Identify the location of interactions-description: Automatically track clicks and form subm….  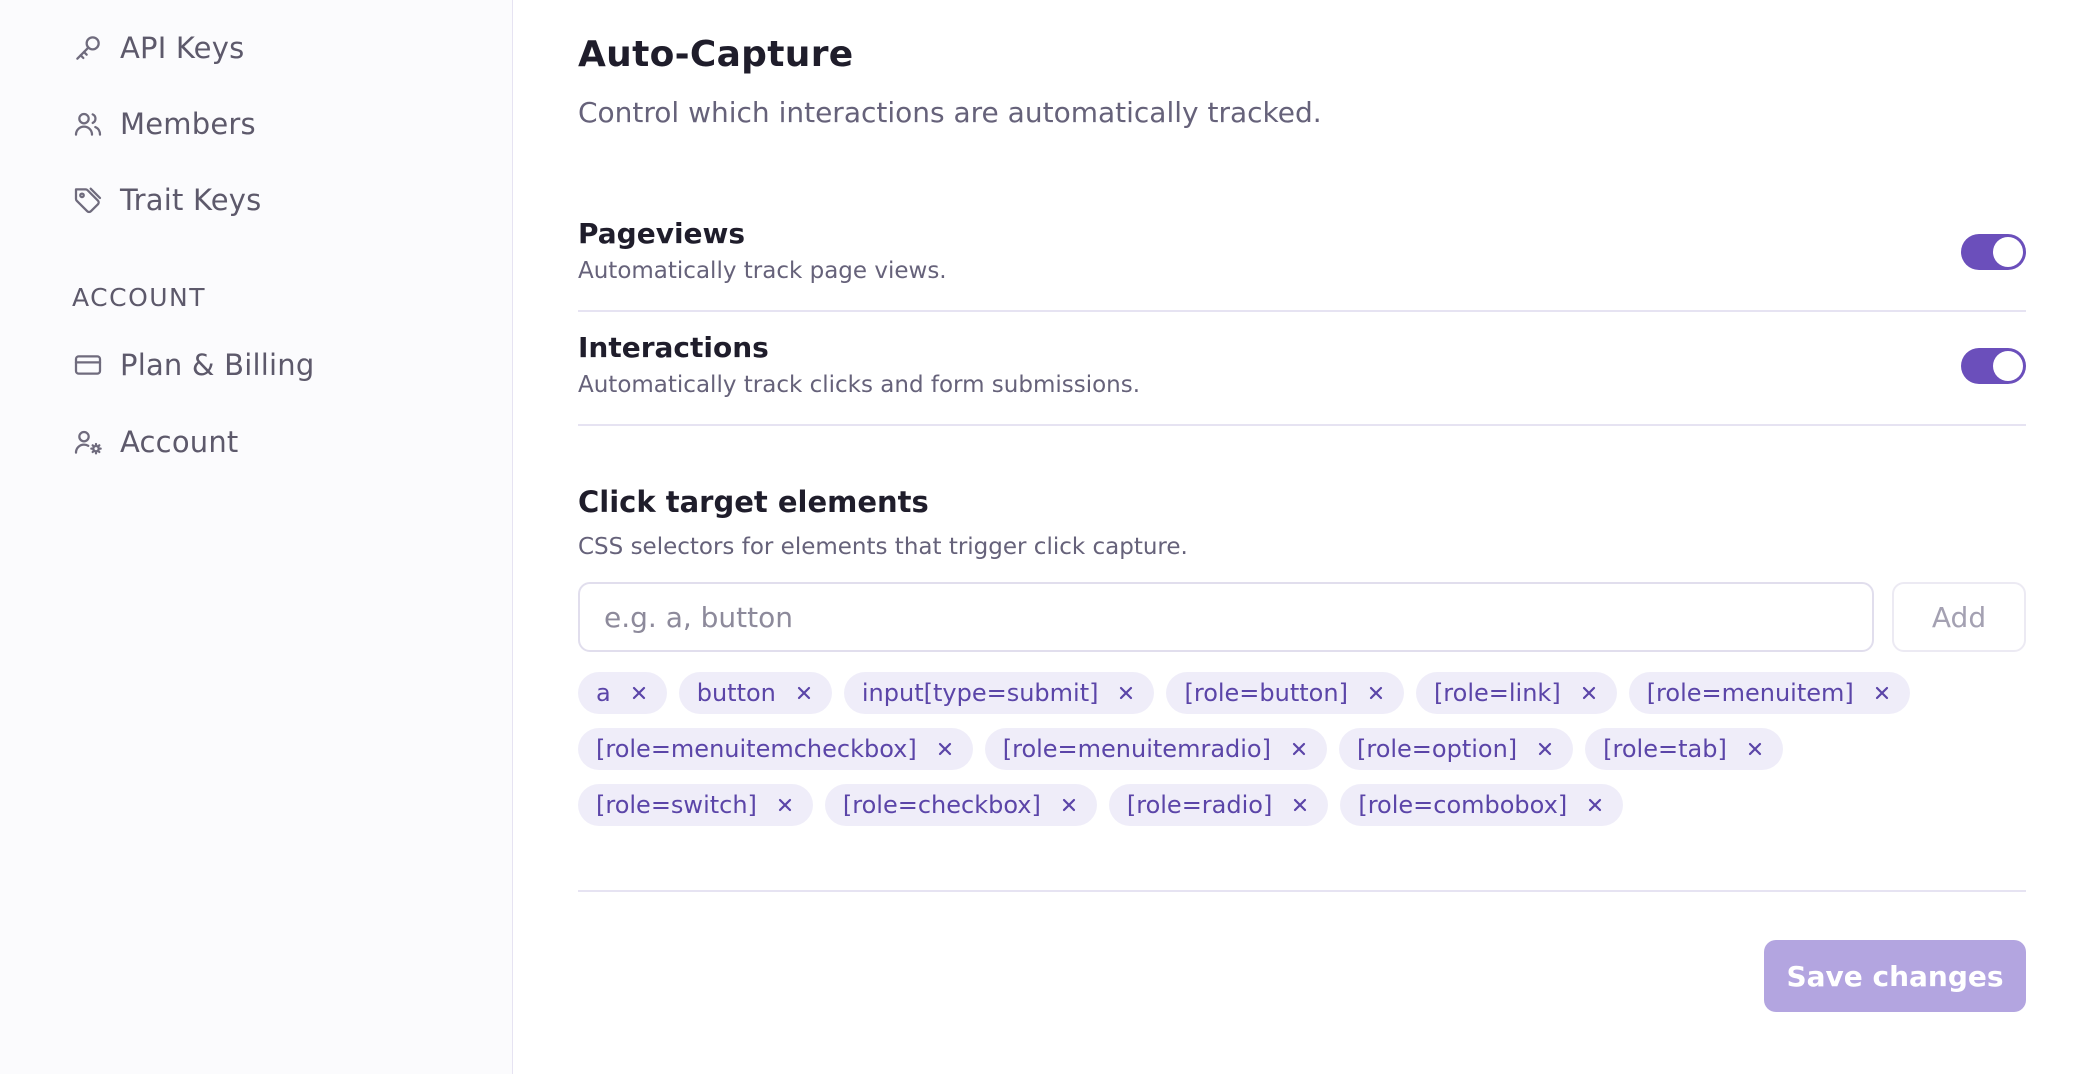
(859, 385).